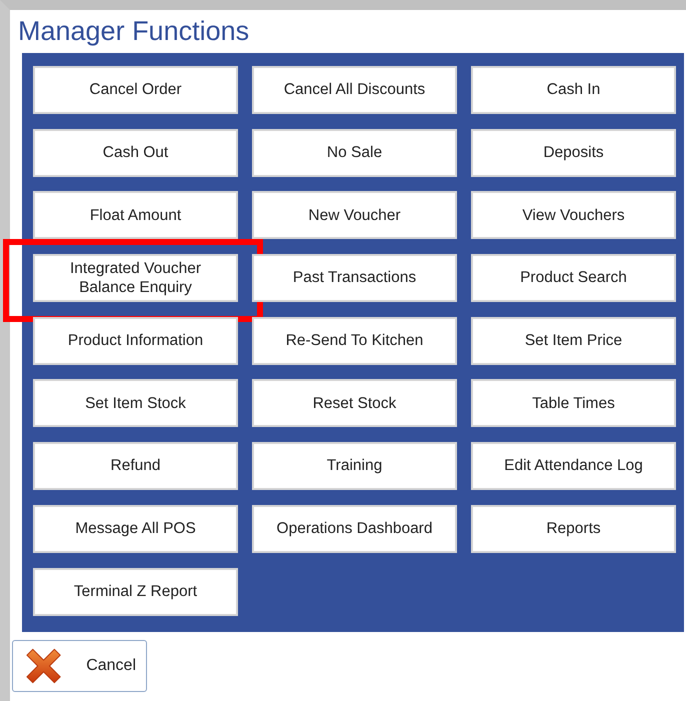  What do you see at coordinates (573, 278) in the screenshot?
I see `function-button: Product Search` at bounding box center [573, 278].